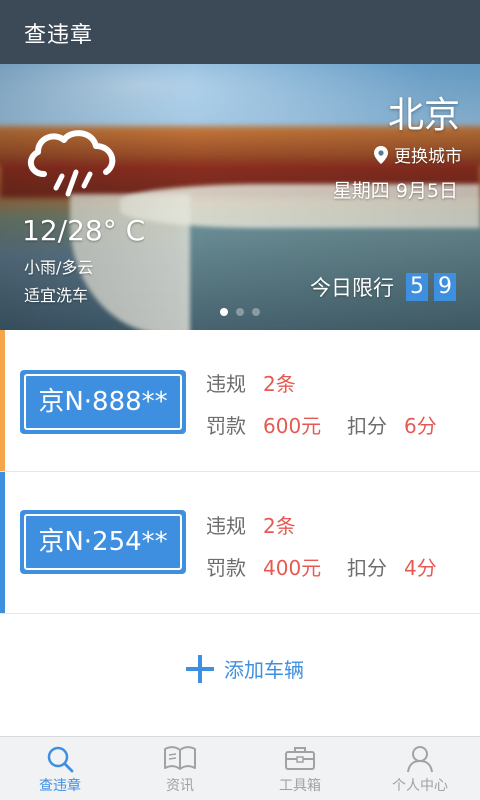 The image size is (480, 800). Describe the element at coordinates (420, 568) in the screenshot. I see `points-value: 4分` at that location.